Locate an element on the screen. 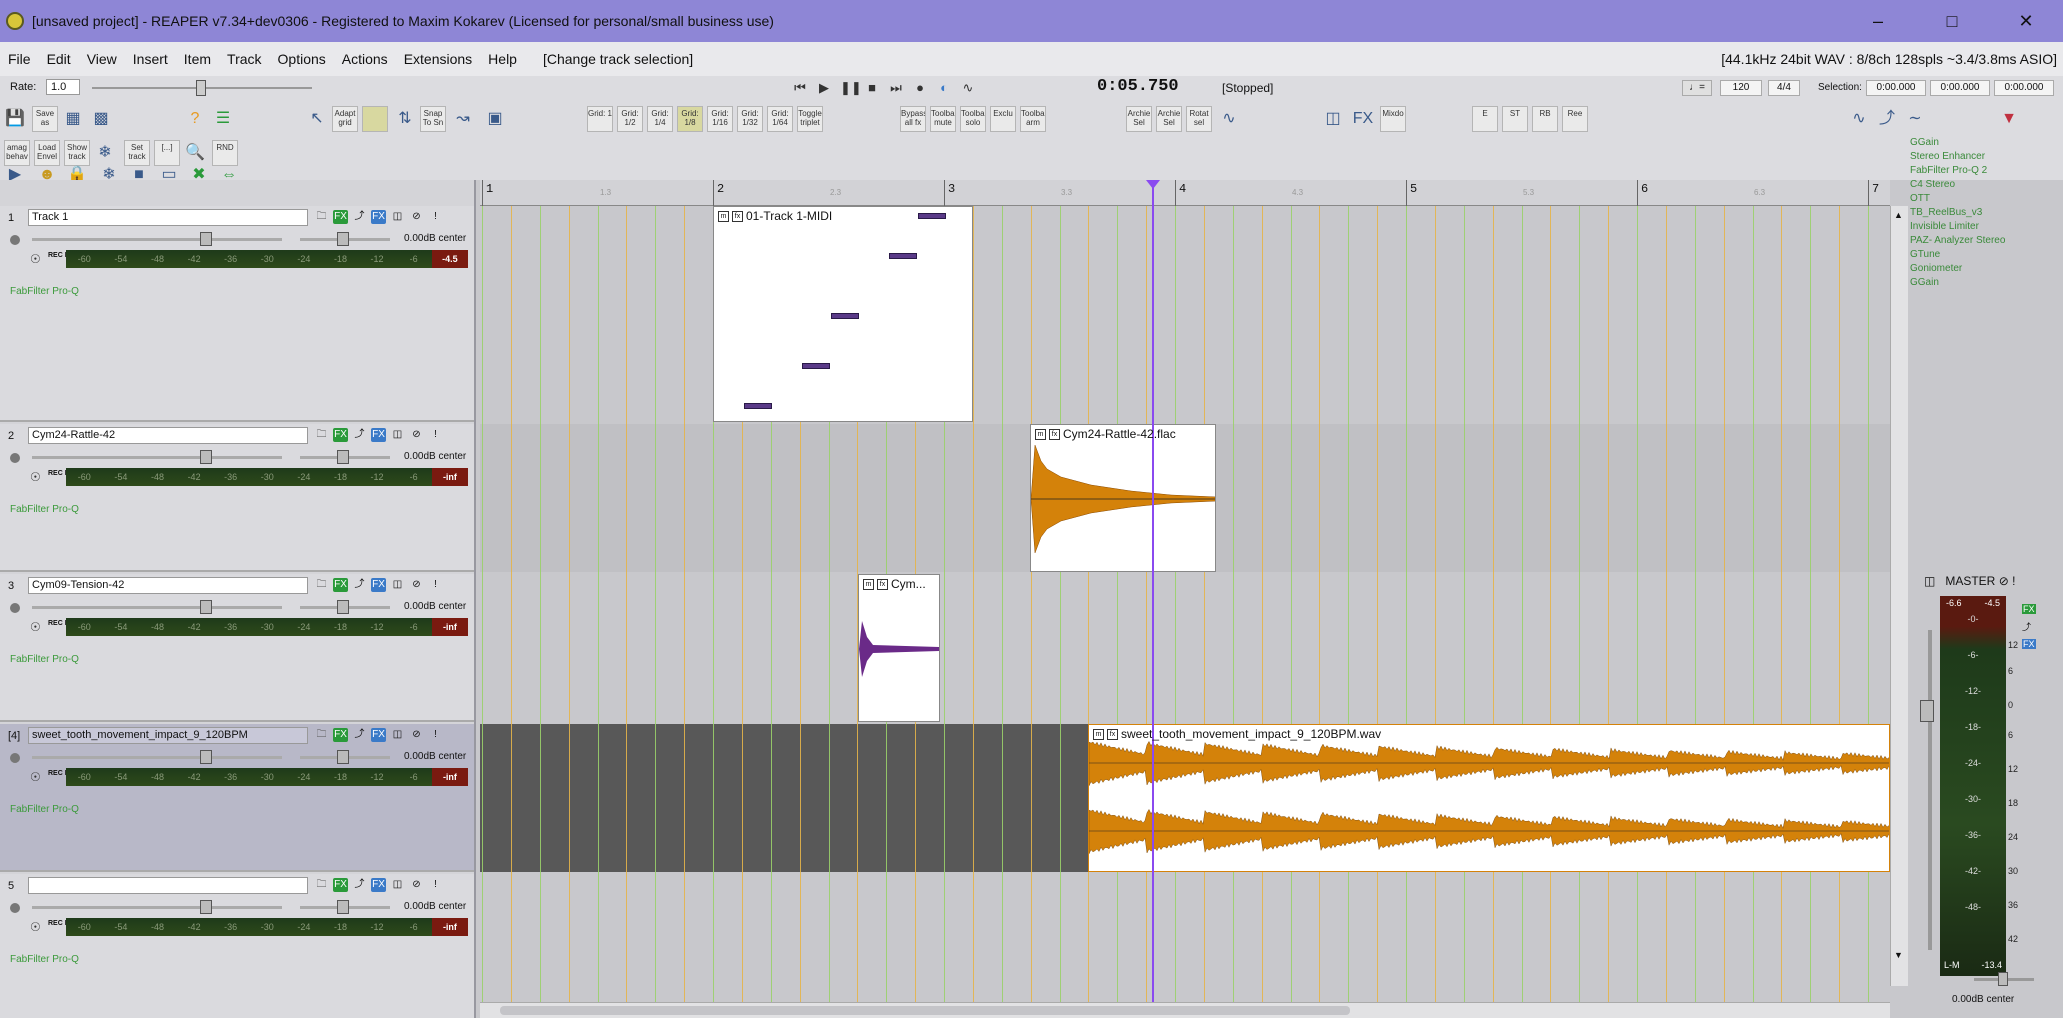 The image size is (2063, 1018). pause-icon: ❚❚ is located at coordinates (851, 88).